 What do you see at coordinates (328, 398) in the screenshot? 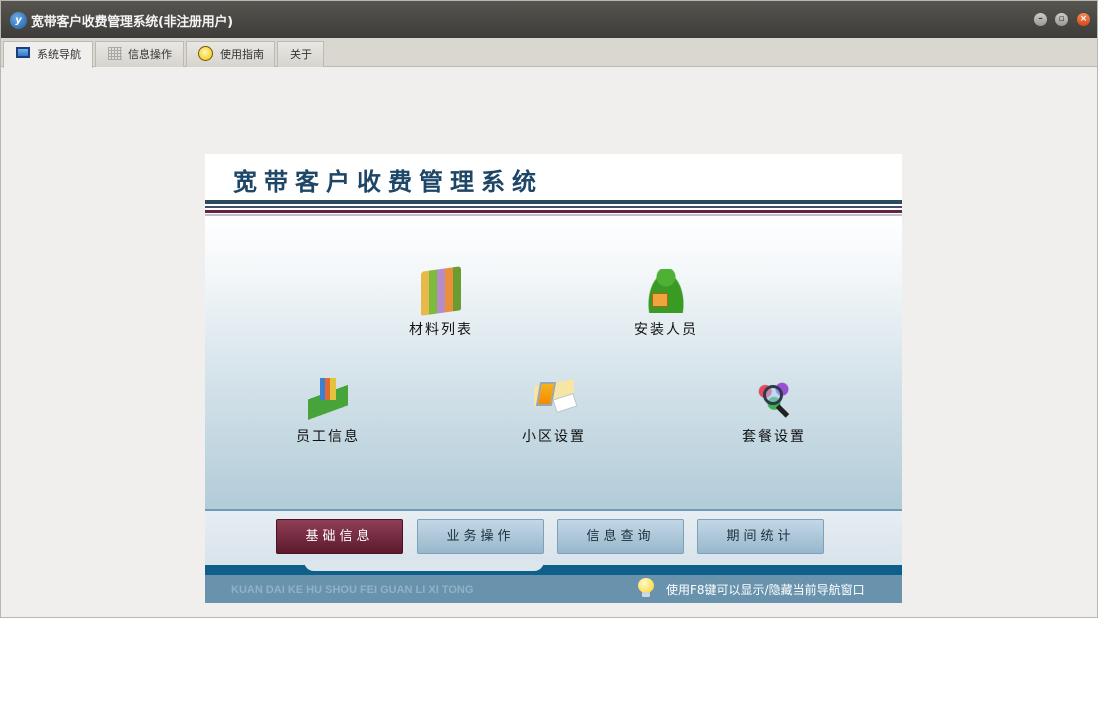
I see `employee-ruler-icon` at bounding box center [328, 398].